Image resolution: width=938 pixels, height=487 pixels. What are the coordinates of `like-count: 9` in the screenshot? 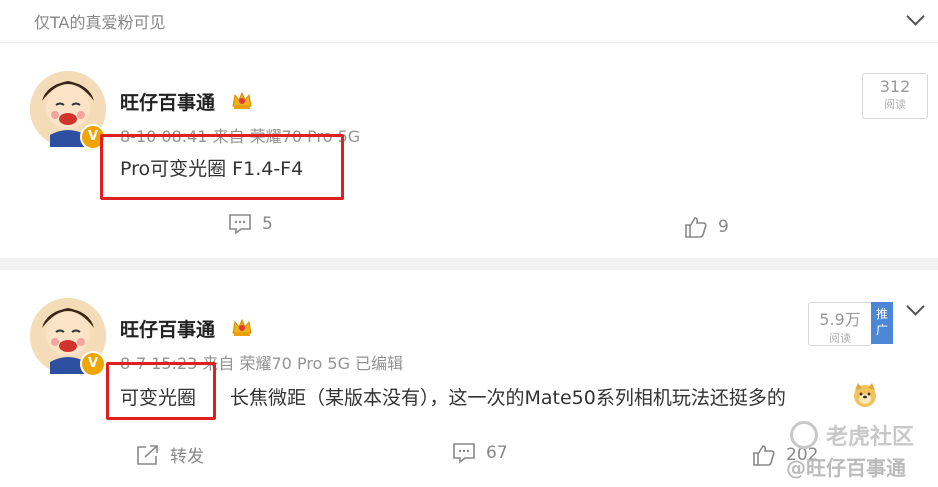 It's located at (723, 227).